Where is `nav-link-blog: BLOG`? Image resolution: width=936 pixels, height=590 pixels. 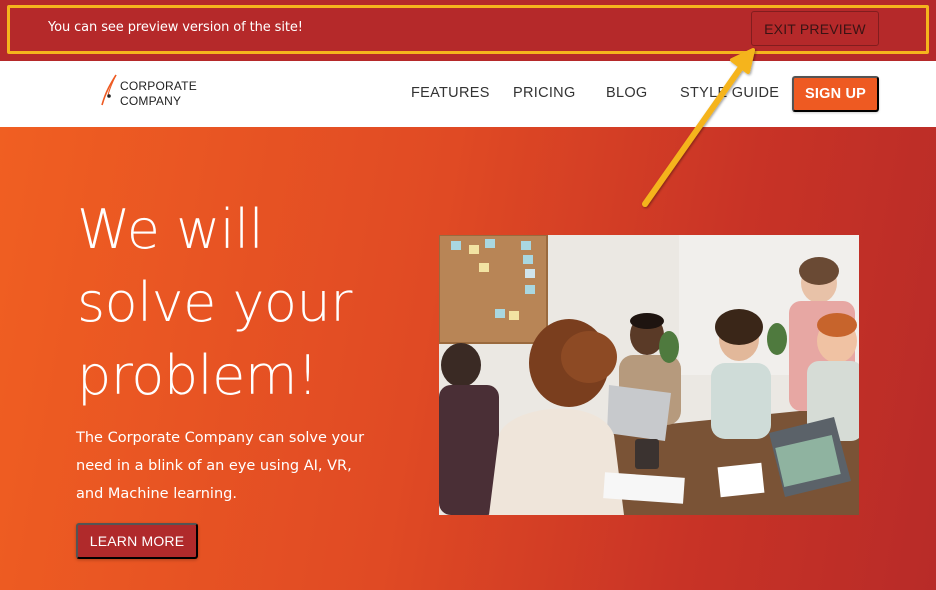 nav-link-blog: BLOG is located at coordinates (627, 93).